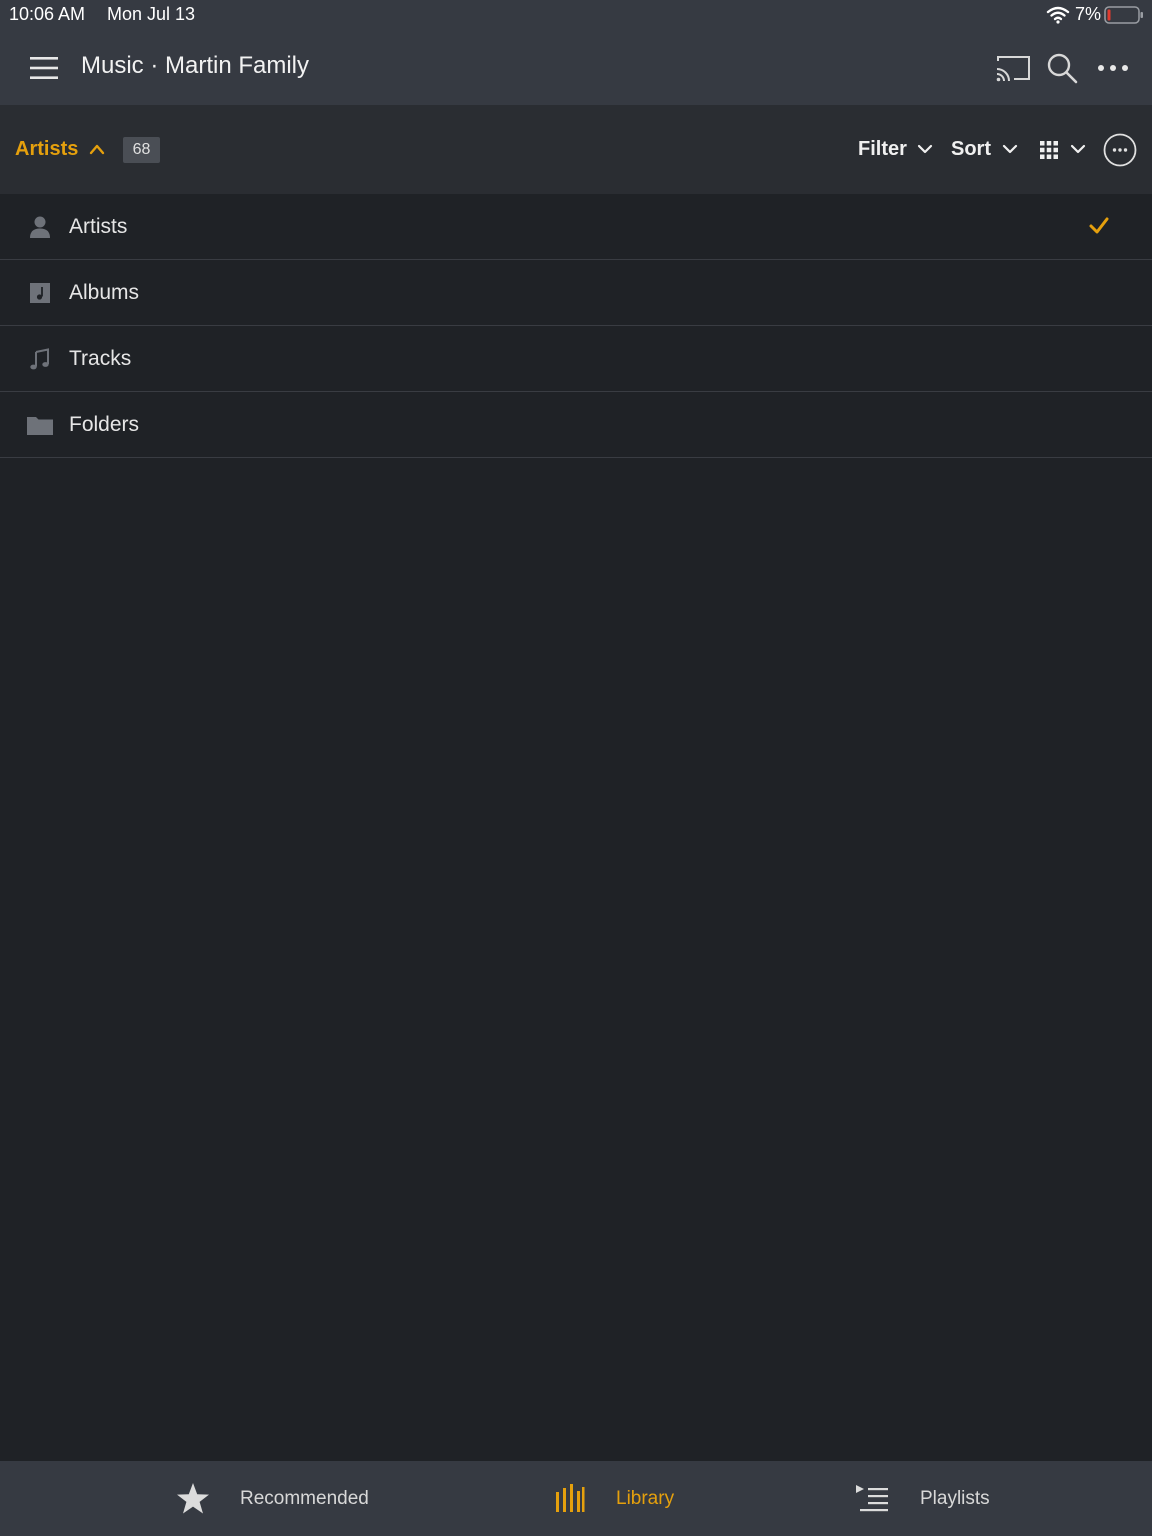 The width and height of the screenshot is (1152, 1536). I want to click on list-item-artists: Artists, so click(576, 227).